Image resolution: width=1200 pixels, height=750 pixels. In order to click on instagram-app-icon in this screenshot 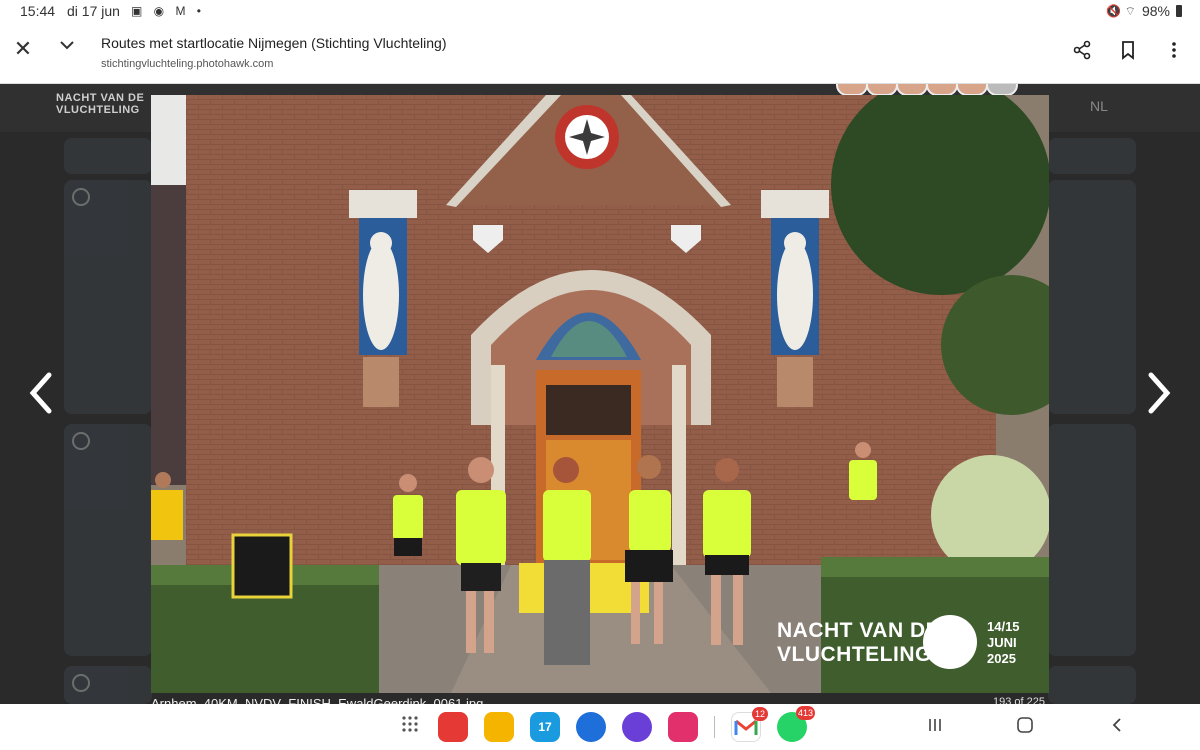, I will do `click(683, 727)`.